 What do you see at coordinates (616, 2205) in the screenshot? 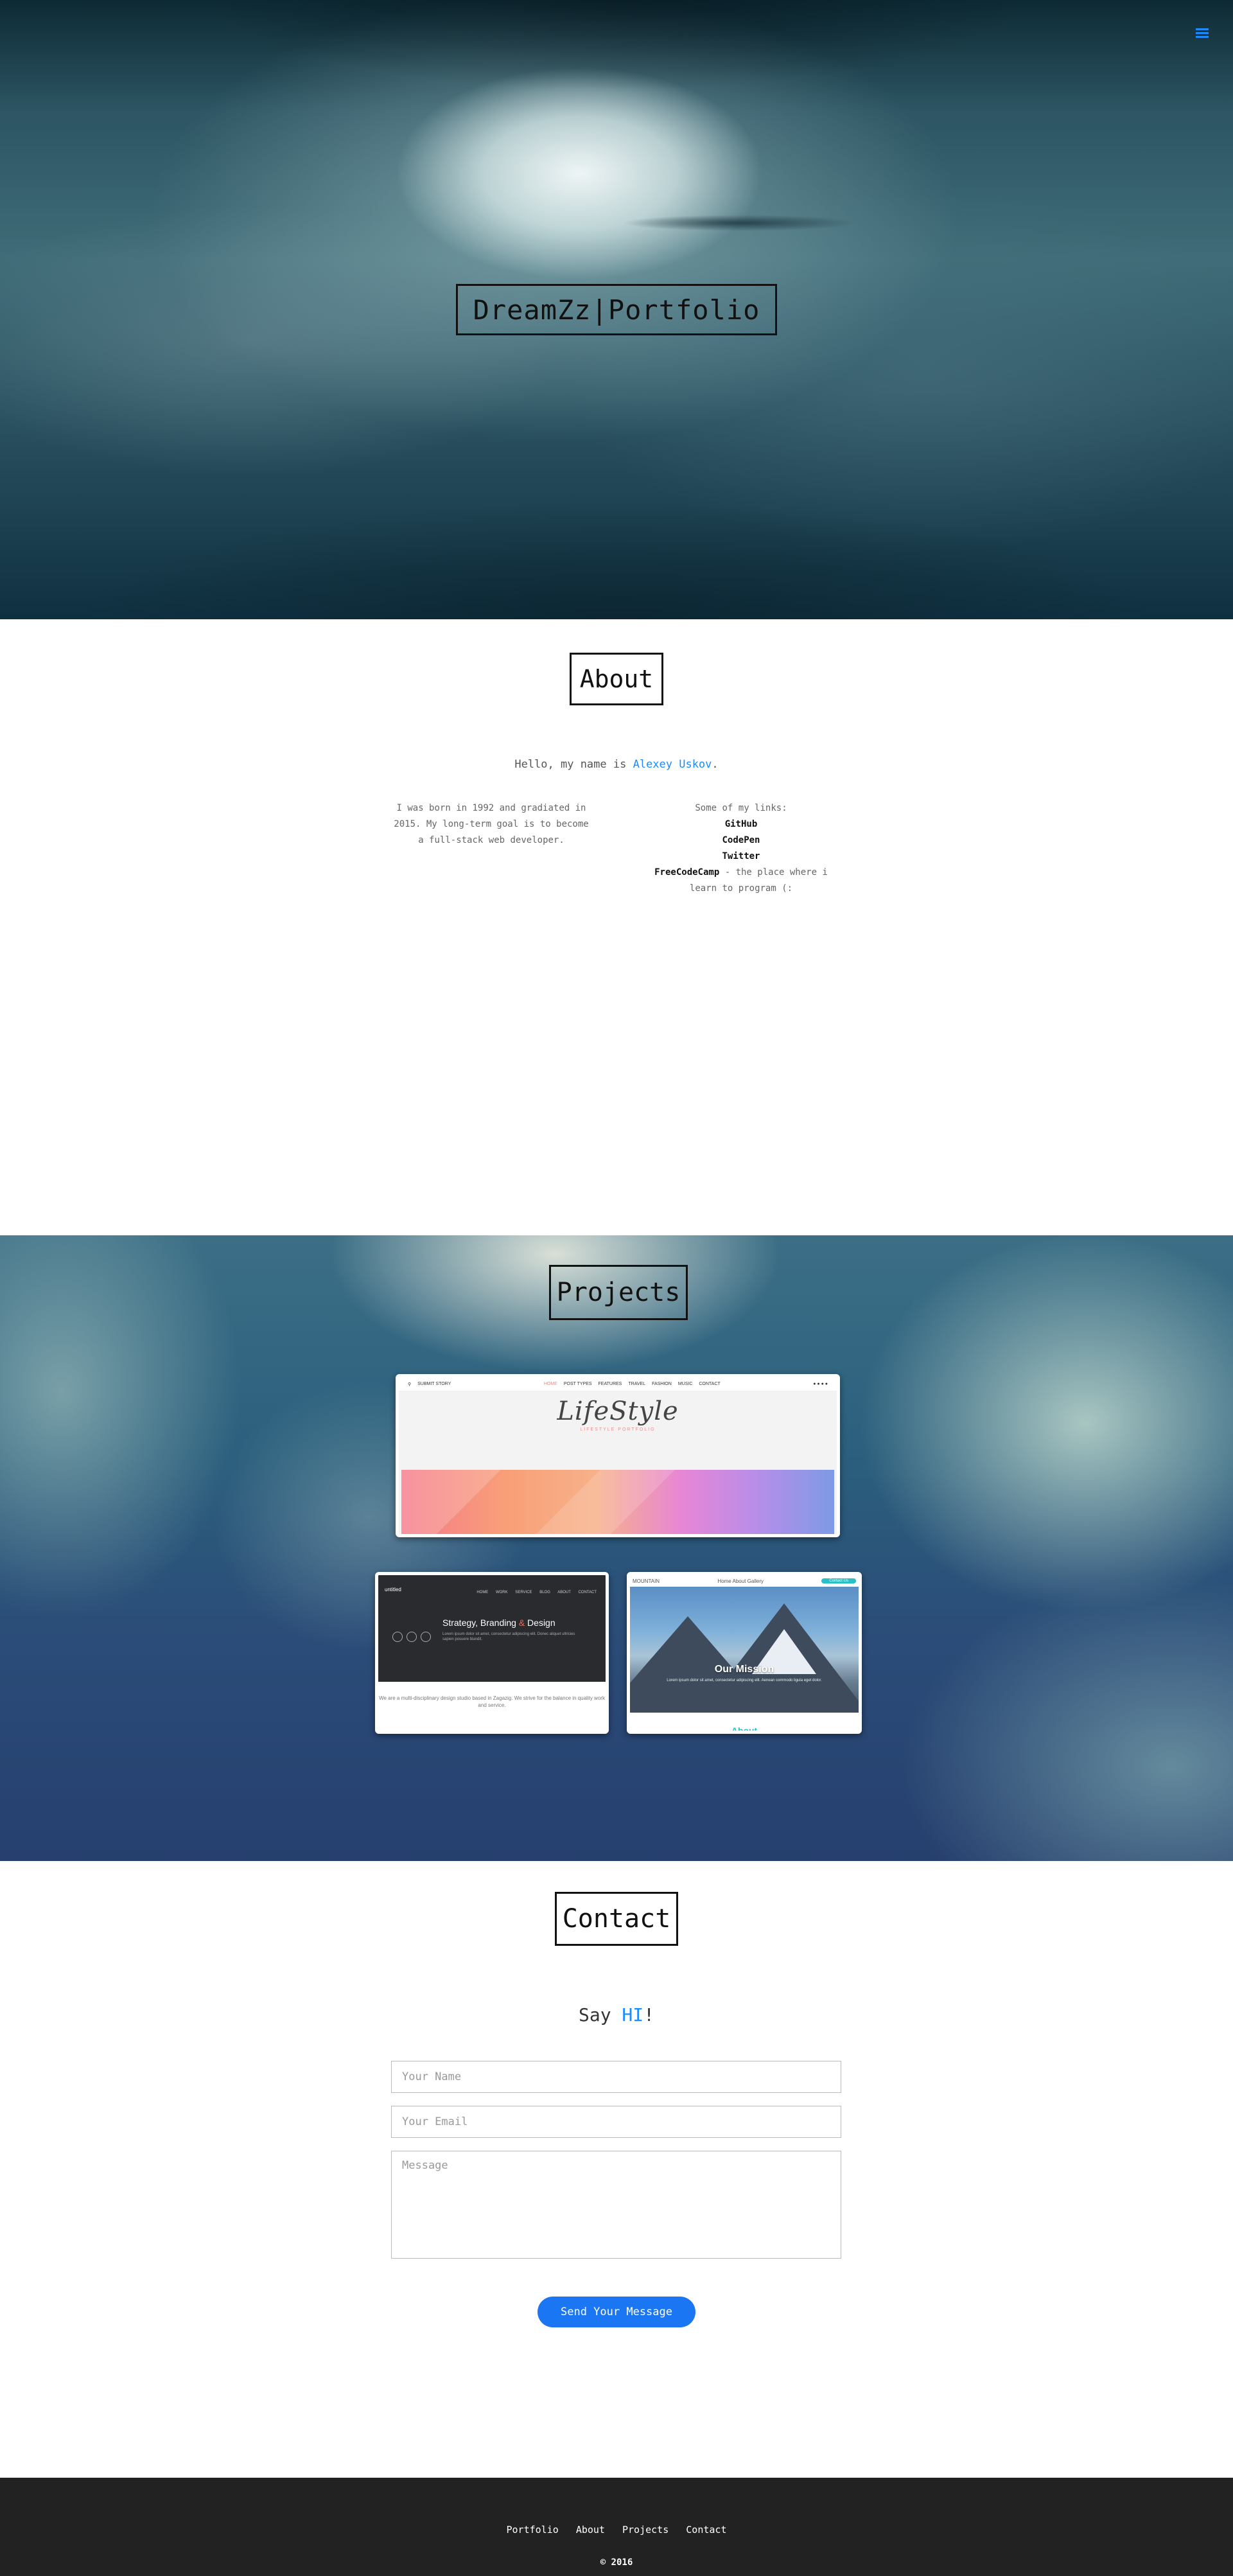
I see `message-textarea` at bounding box center [616, 2205].